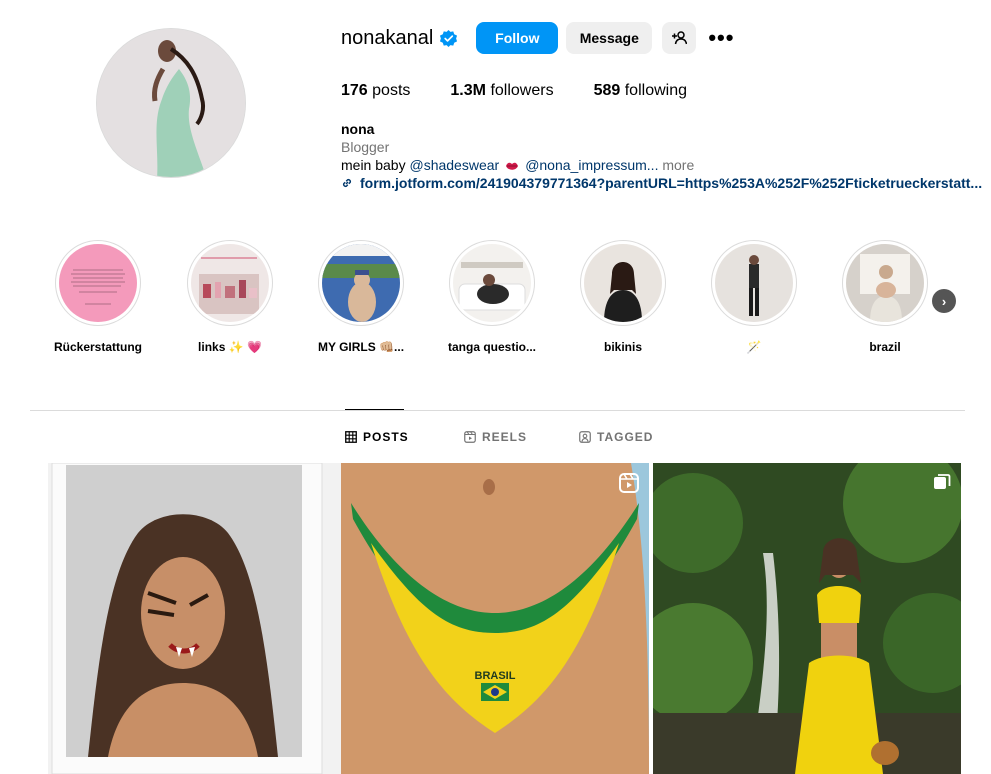  Describe the element at coordinates (365, 147) in the screenshot. I see `profile-category: Blogger` at that location.